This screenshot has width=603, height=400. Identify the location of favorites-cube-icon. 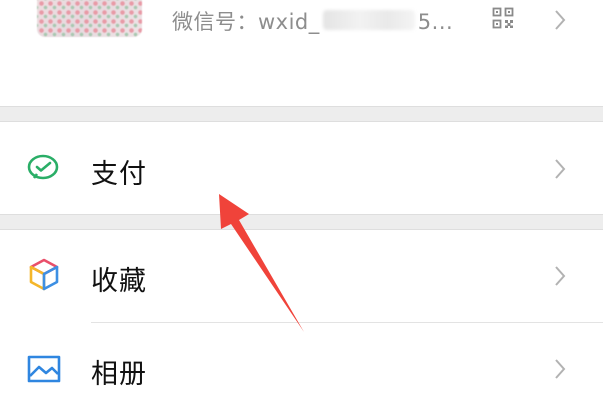
(44, 274).